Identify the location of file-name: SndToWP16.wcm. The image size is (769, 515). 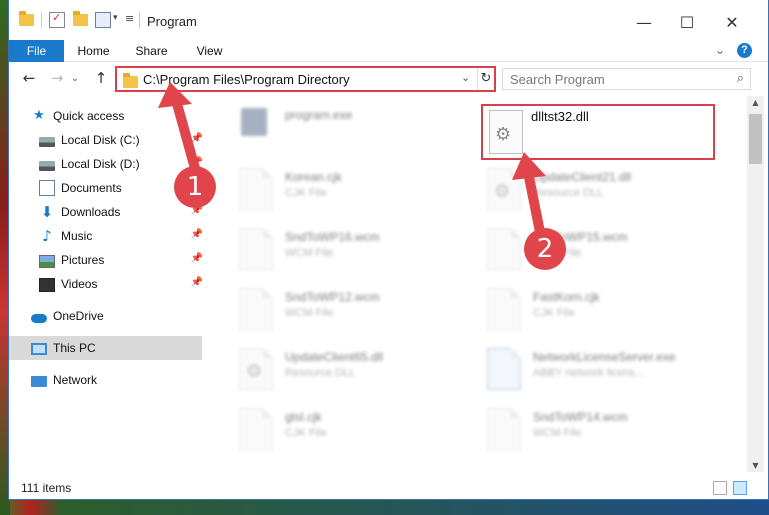
(332, 237).